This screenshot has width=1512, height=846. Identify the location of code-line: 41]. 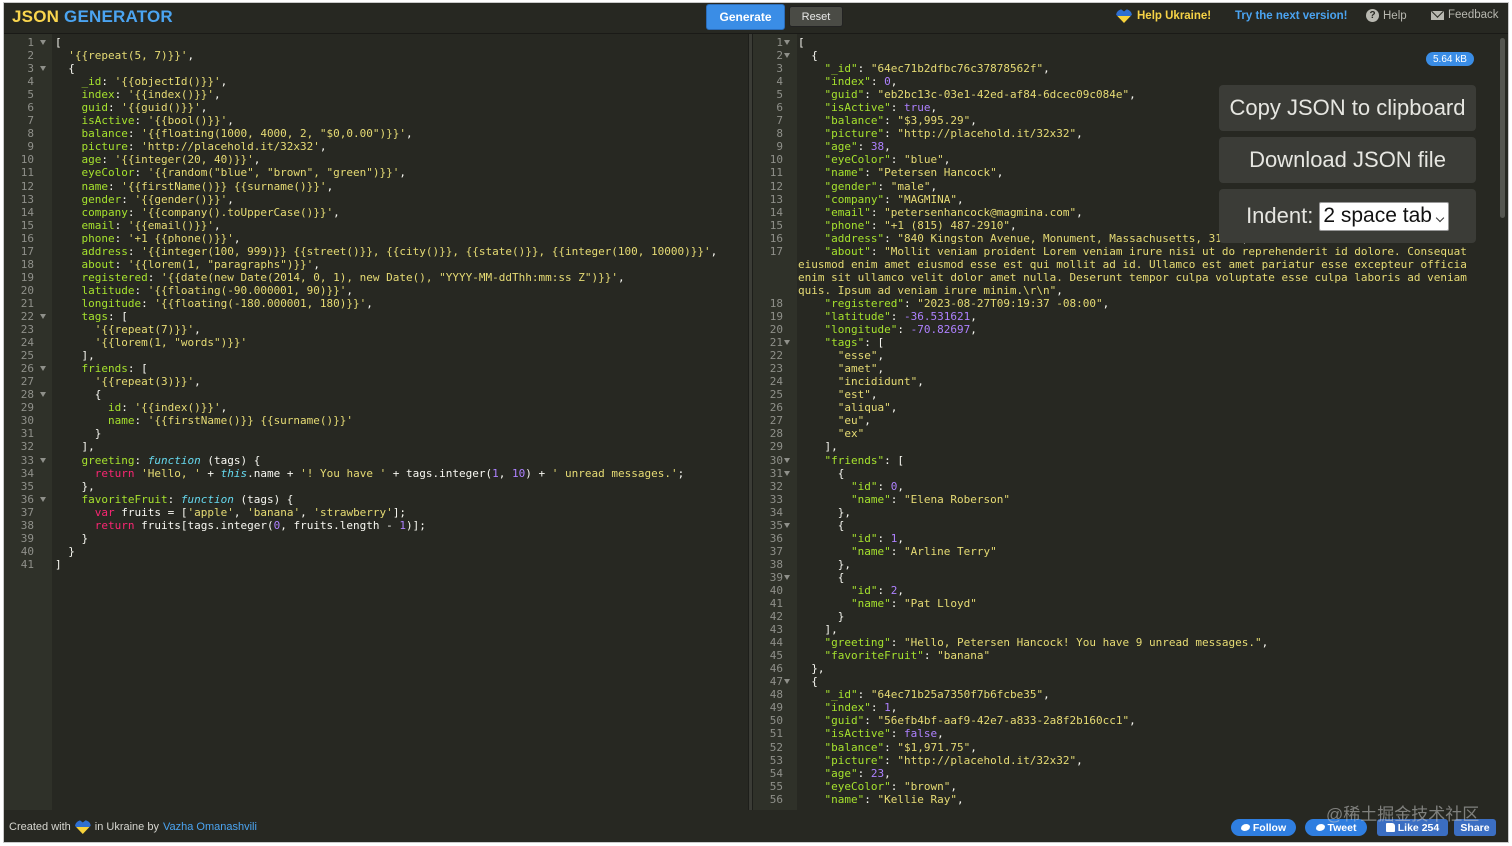
(376, 564).